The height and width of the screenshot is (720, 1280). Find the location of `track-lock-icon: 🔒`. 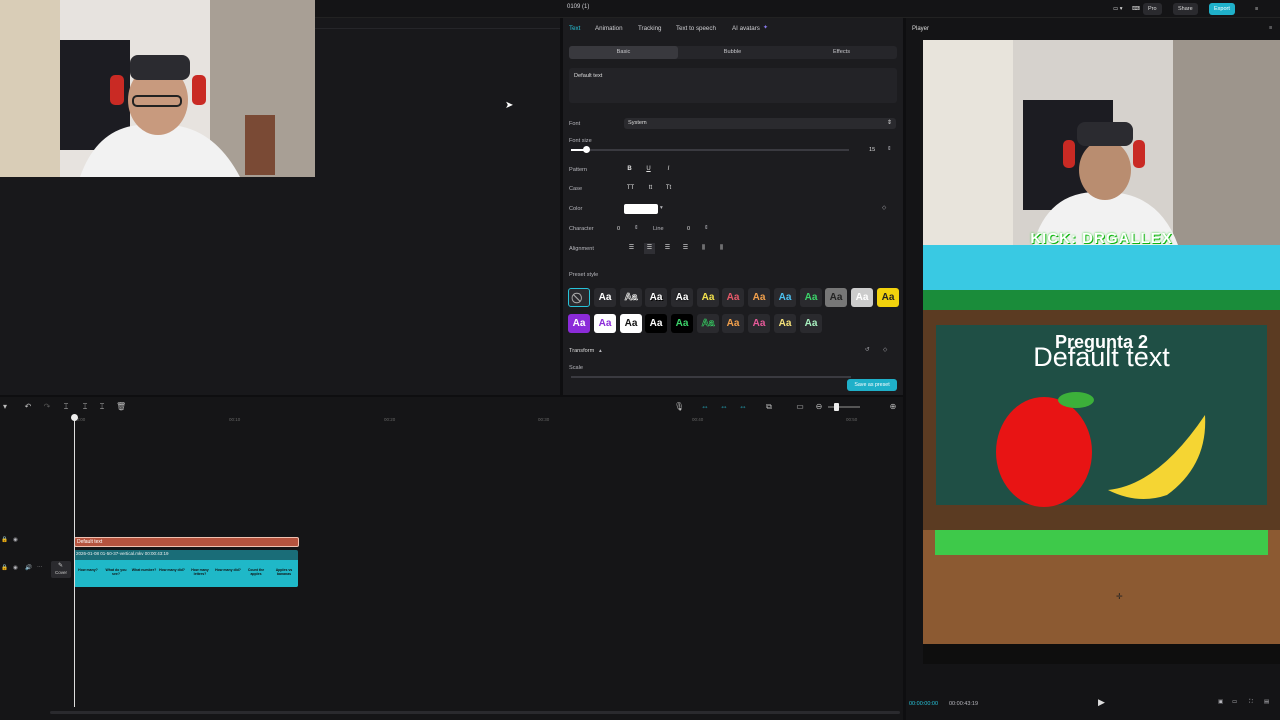

track-lock-icon: 🔒 is located at coordinates (4, 540).